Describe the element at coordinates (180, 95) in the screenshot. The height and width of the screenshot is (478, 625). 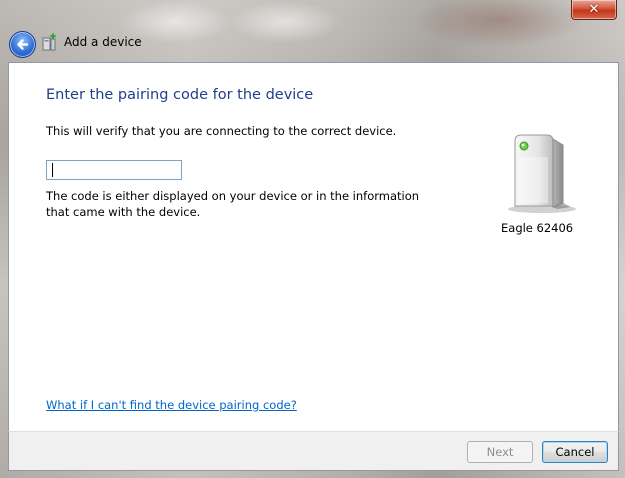
I see `page-title: Enter the pairing code for the device` at that location.